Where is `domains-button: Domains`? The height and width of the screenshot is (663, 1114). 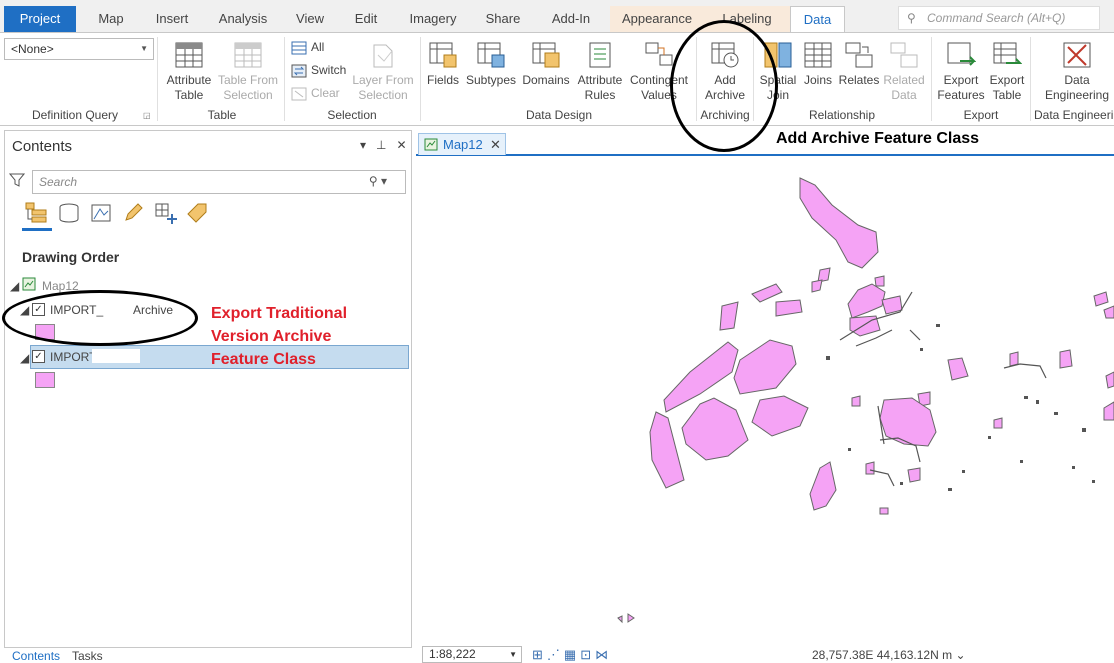 domains-button: Domains is located at coordinates (546, 63).